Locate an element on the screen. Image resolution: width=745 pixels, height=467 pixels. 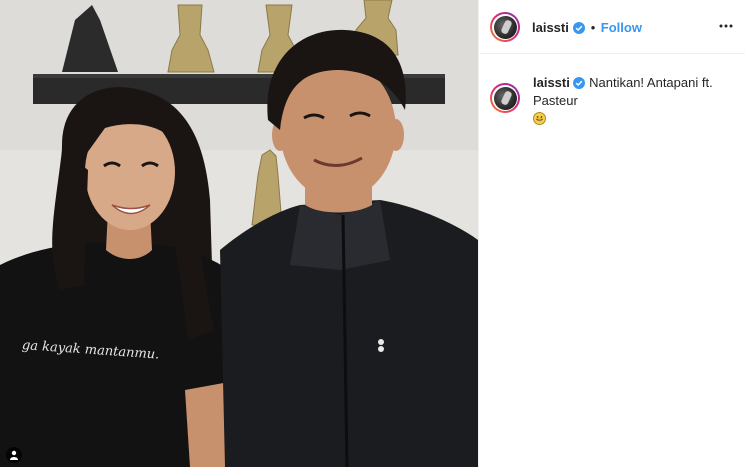
post-header: laissti • Follow is located at coordinates (612, 27).